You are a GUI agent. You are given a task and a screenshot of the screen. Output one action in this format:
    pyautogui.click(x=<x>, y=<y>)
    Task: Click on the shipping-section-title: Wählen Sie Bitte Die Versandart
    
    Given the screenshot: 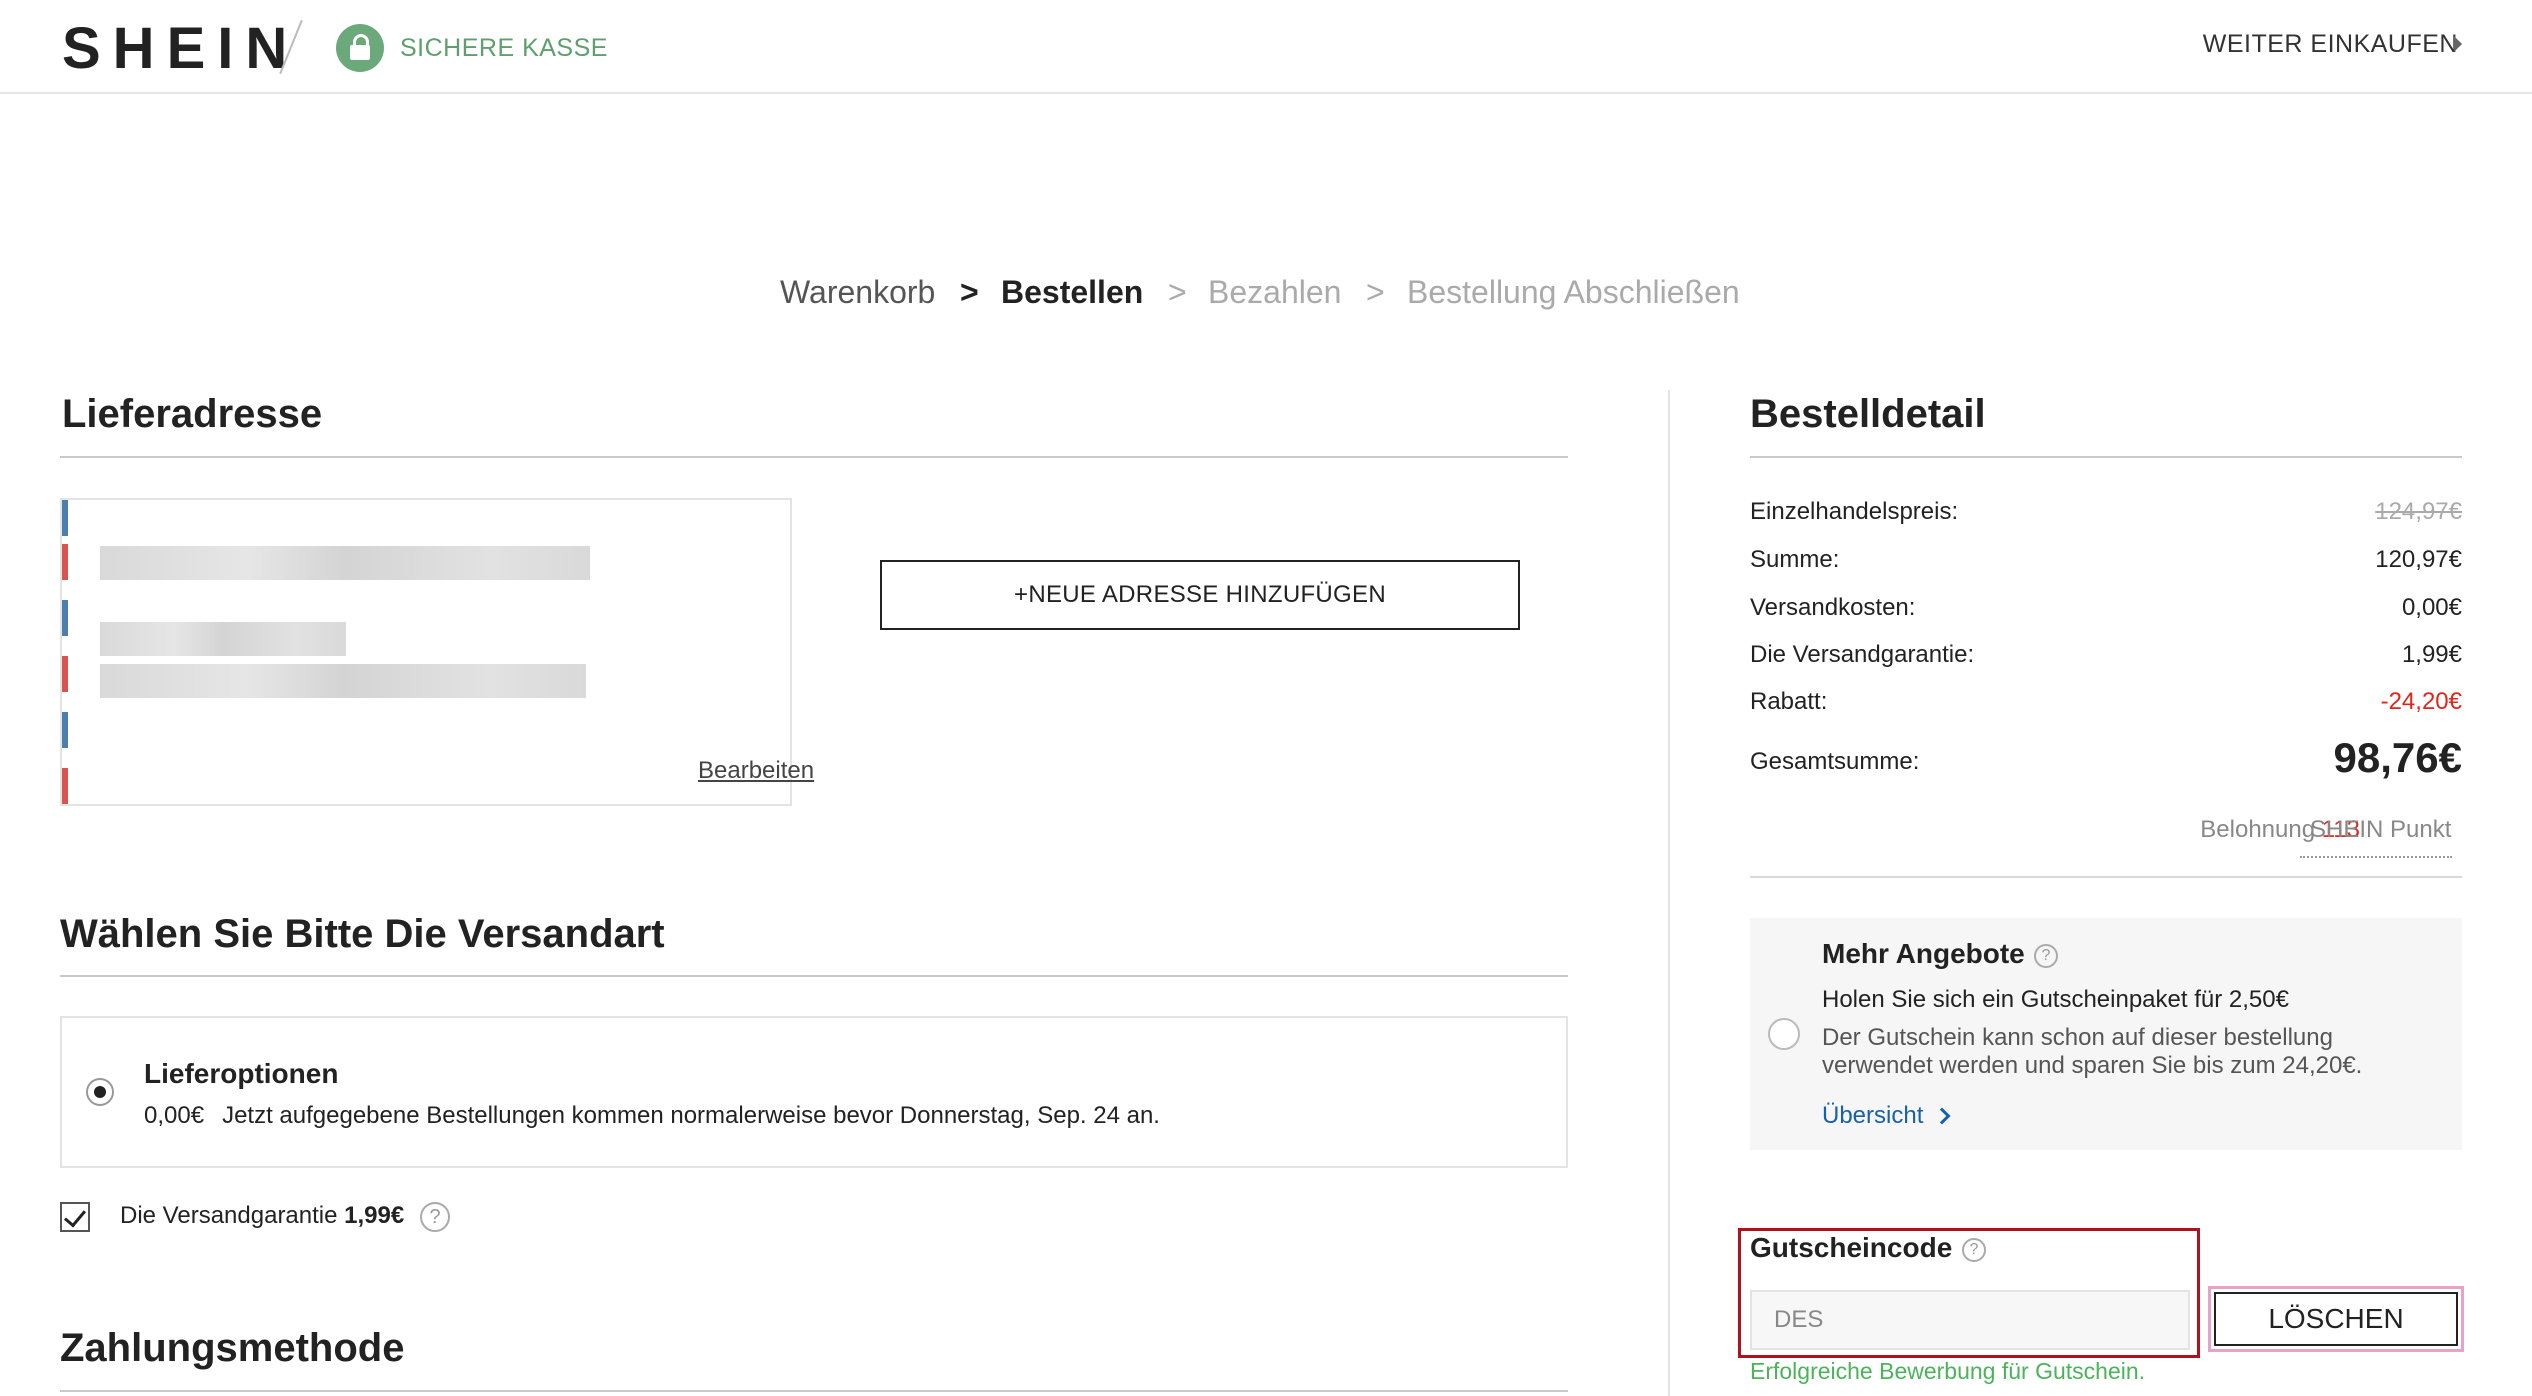 What is the action you would take?
    pyautogui.click(x=362, y=934)
    